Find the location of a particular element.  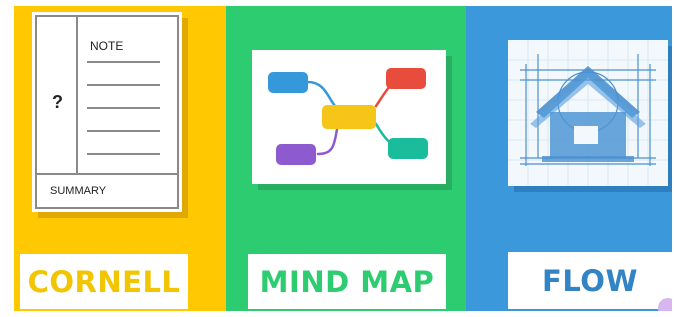

cue-label: ? is located at coordinates (57, 102).